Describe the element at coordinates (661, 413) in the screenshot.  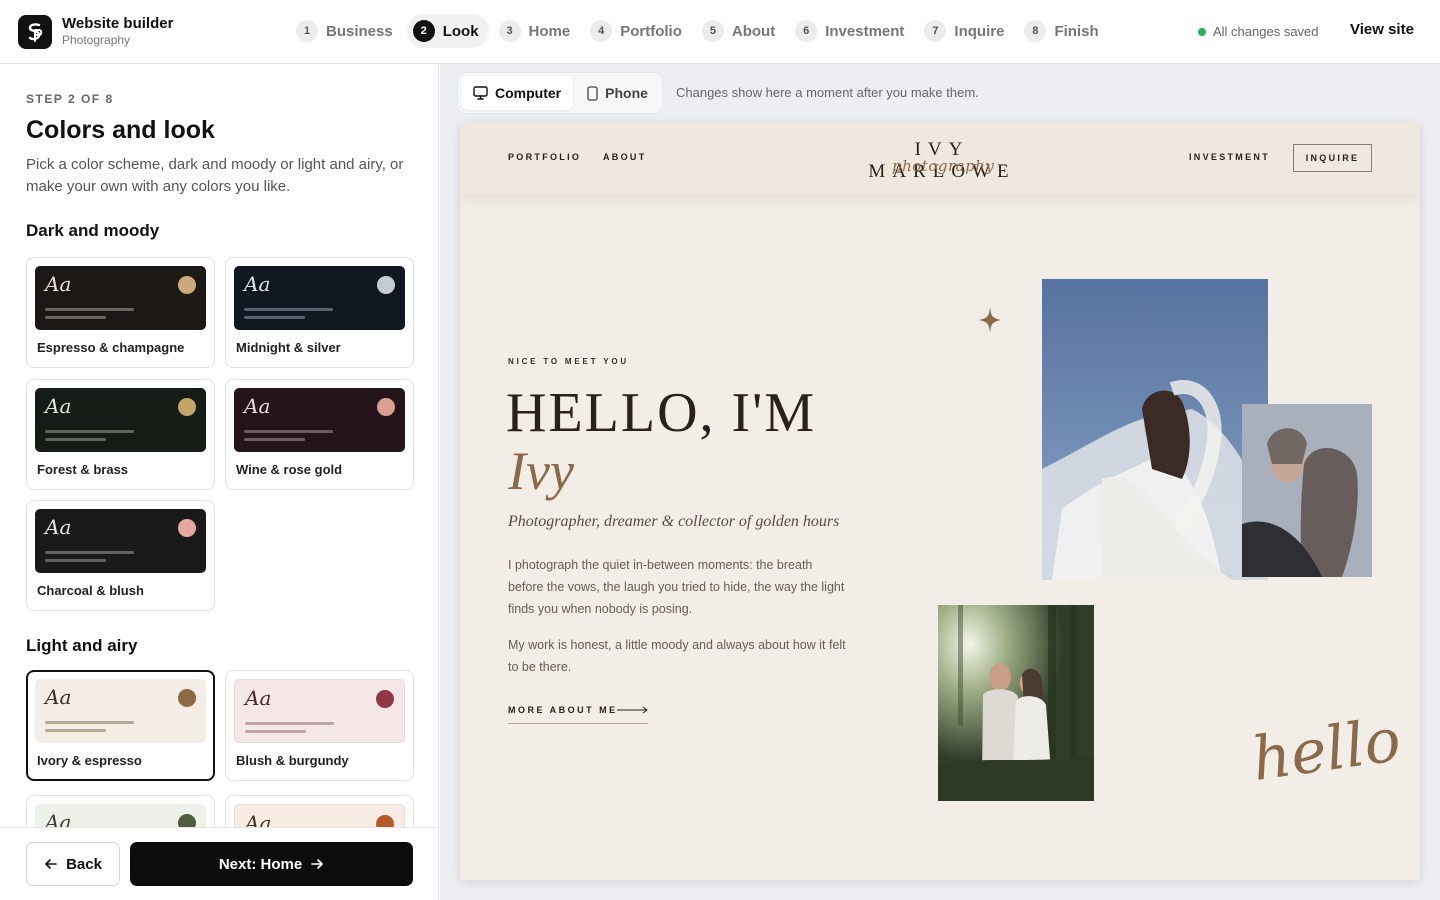
I see `site-headline: HELLO, I'M` at that location.